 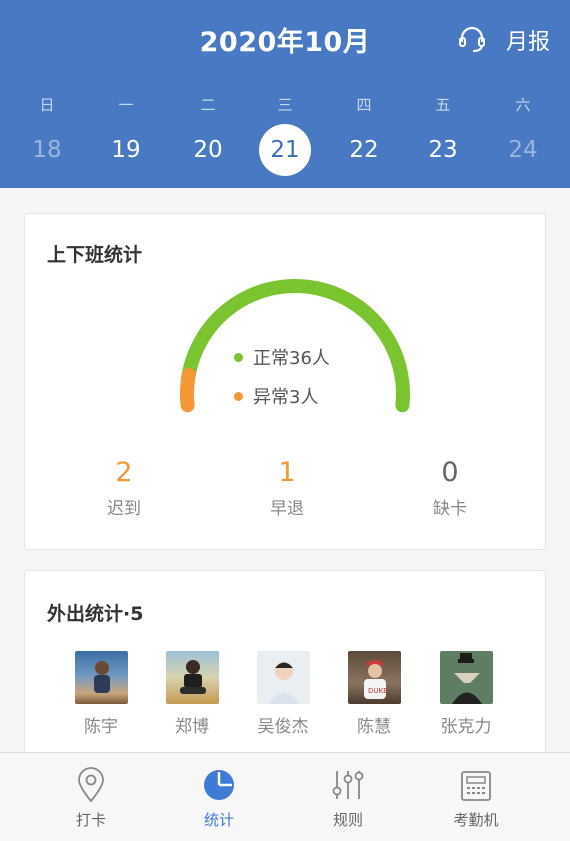 What do you see at coordinates (285, 105) in the screenshot?
I see `weekday-wed: 三` at bounding box center [285, 105].